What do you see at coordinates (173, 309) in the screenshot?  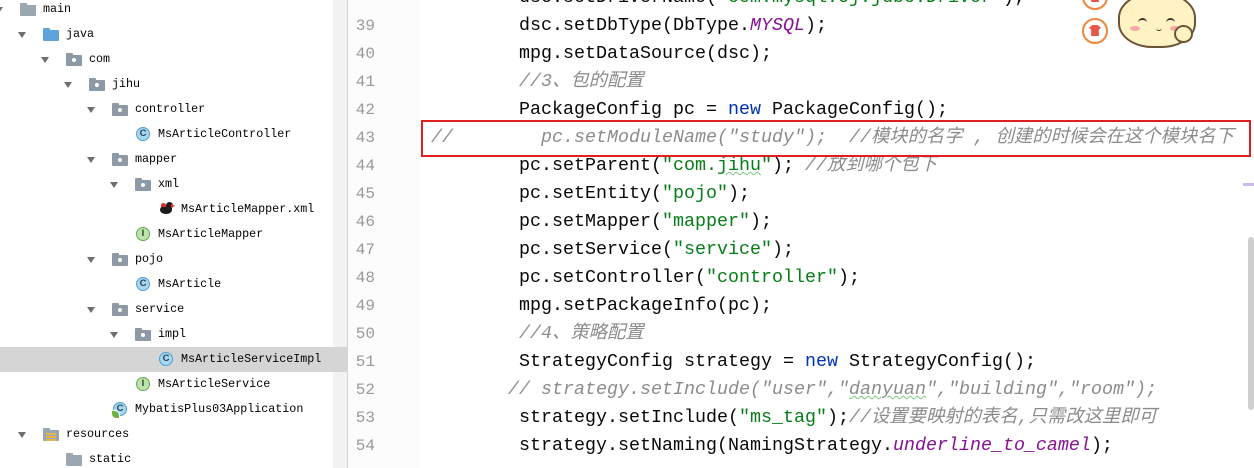 I see `tree-item: service` at bounding box center [173, 309].